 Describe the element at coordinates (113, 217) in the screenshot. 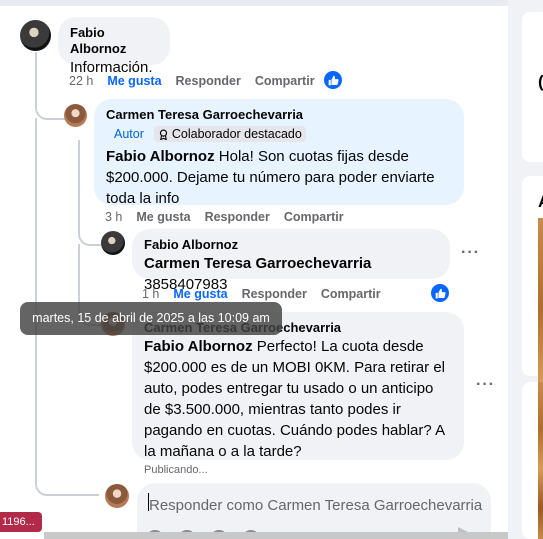

I see `comment-timestamp: 3 h` at that location.